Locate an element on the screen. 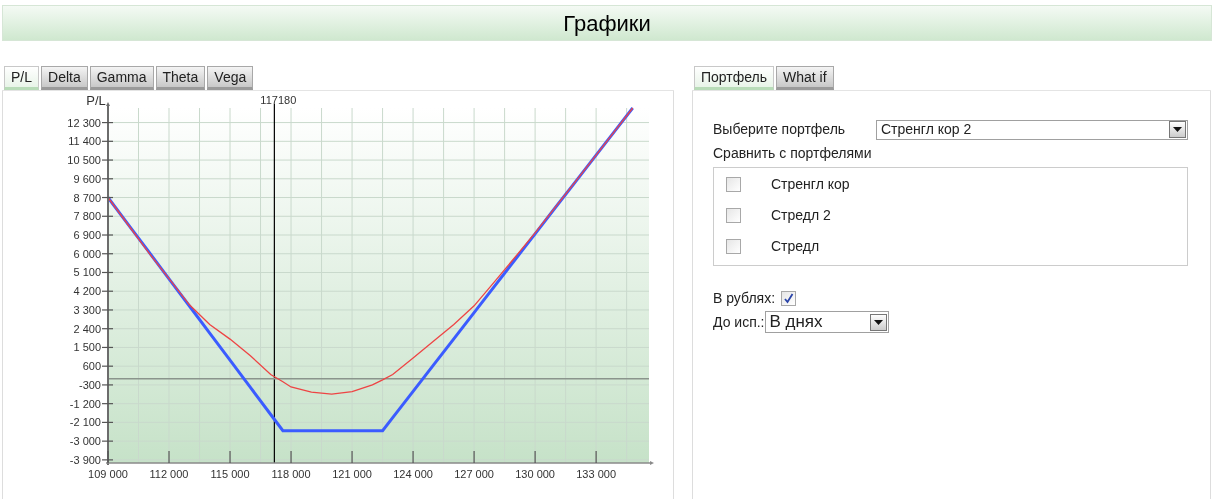 The width and height of the screenshot is (1217, 499). checkbox-label: Стренгл кор is located at coordinates (810, 184).